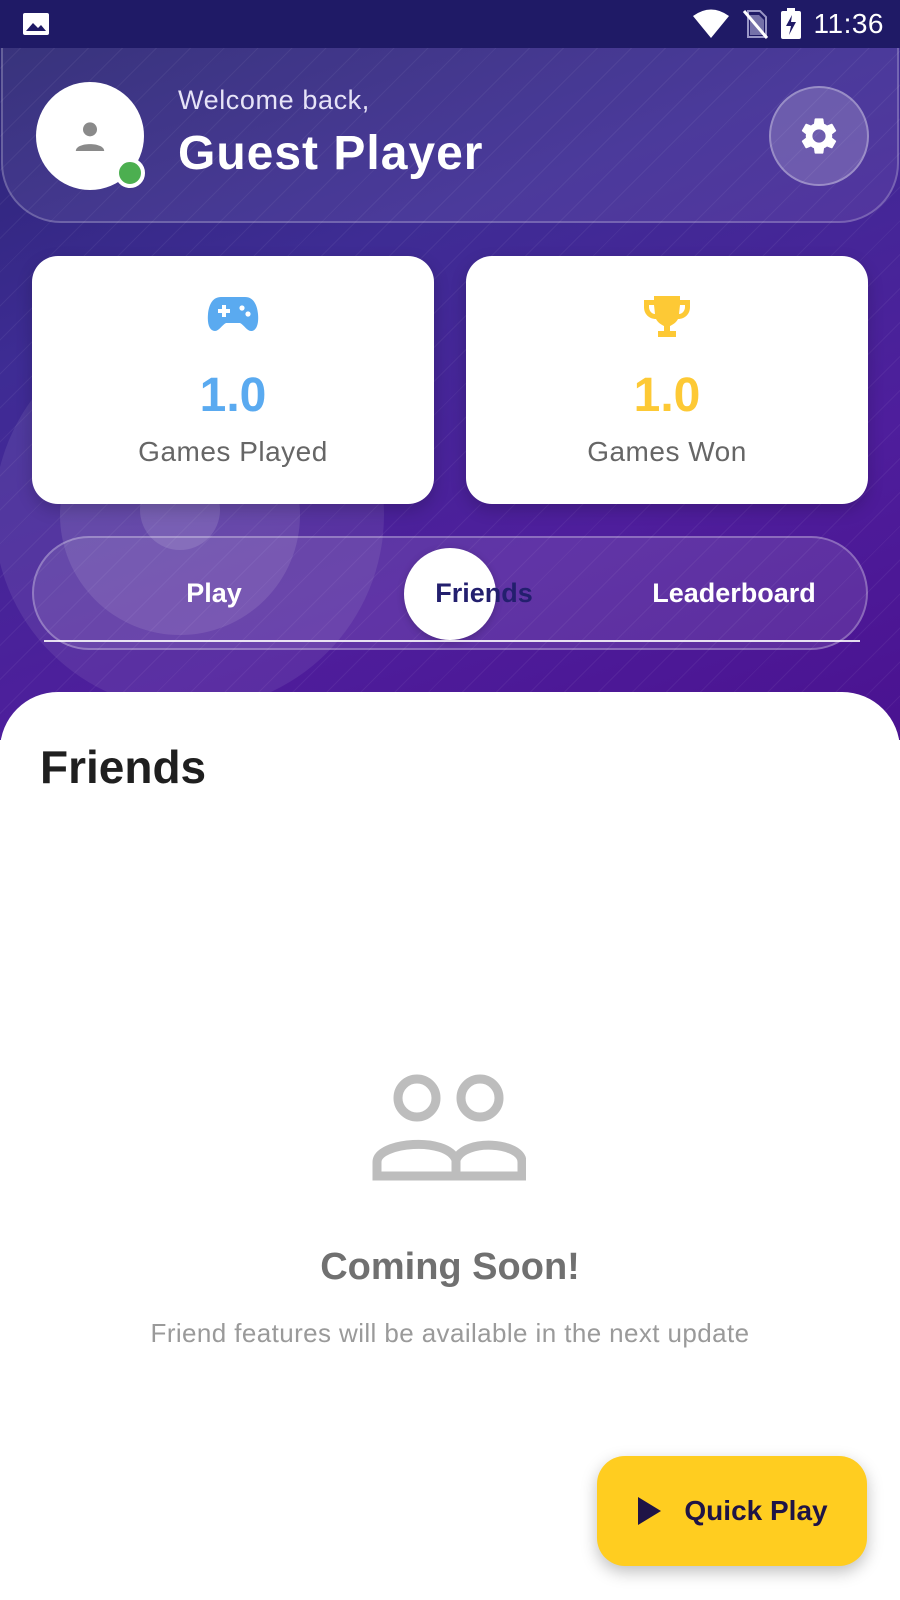  What do you see at coordinates (130, 173) in the screenshot?
I see `online-status-dot` at bounding box center [130, 173].